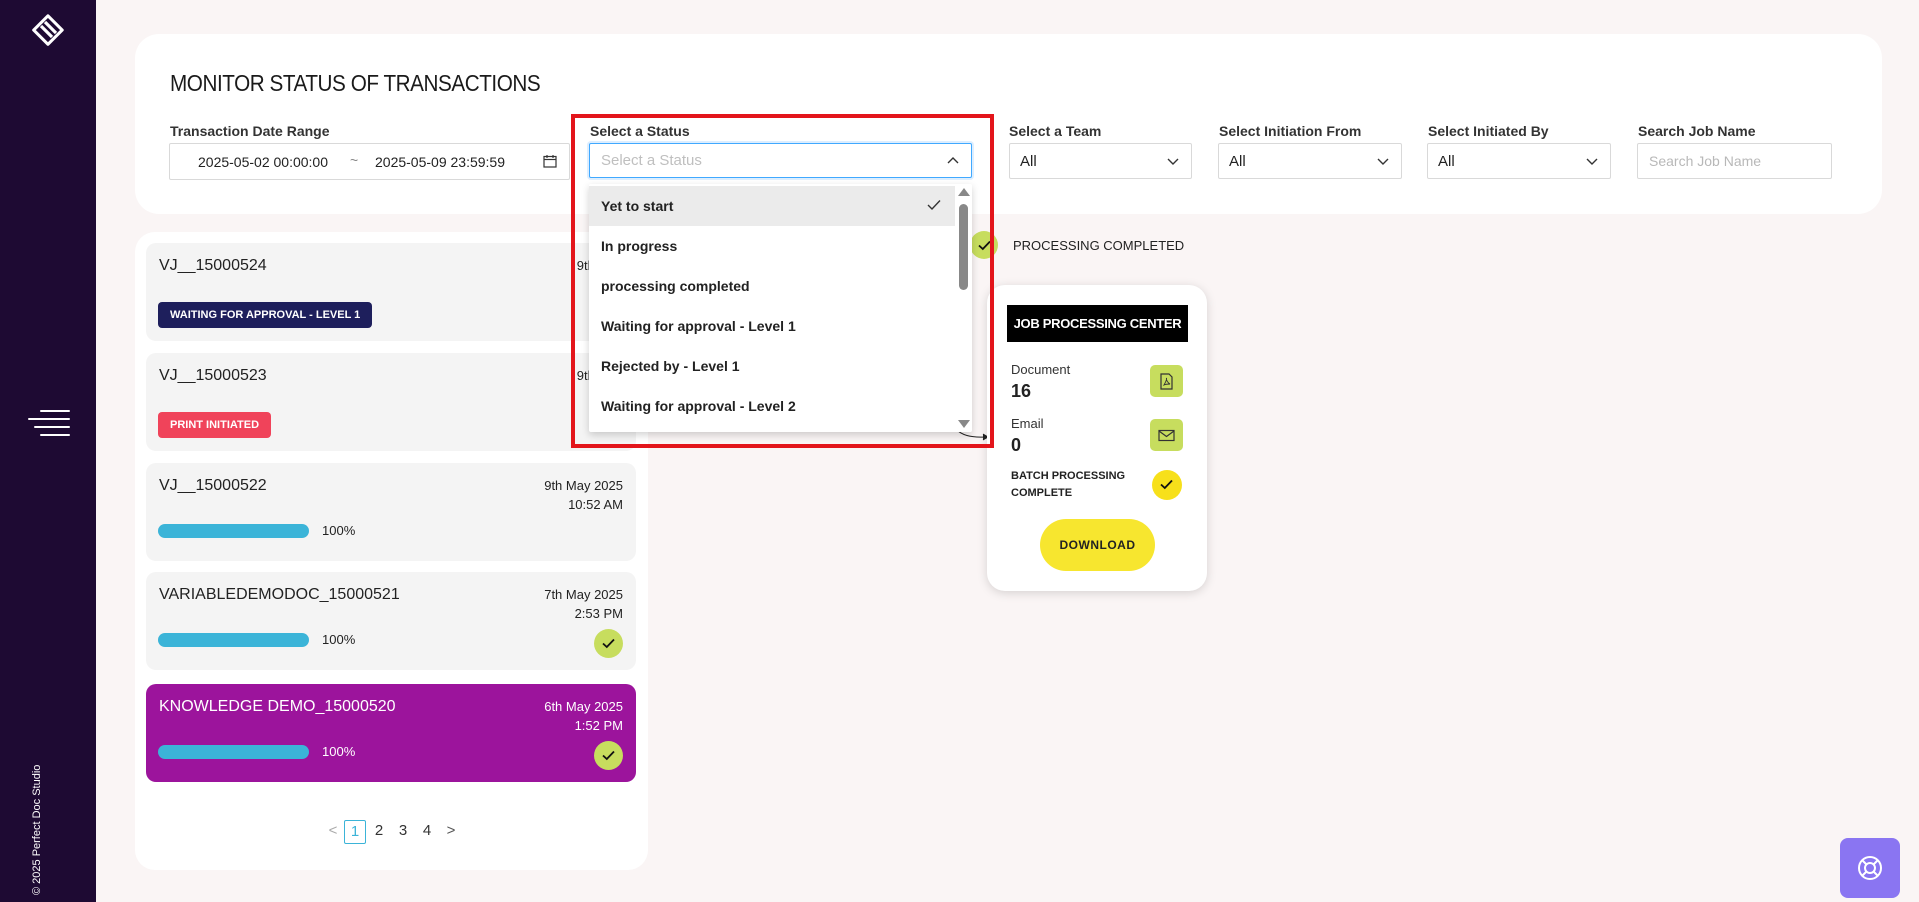  Describe the element at coordinates (651, 160) in the screenshot. I see `status-placeholder: Select a Status` at that location.